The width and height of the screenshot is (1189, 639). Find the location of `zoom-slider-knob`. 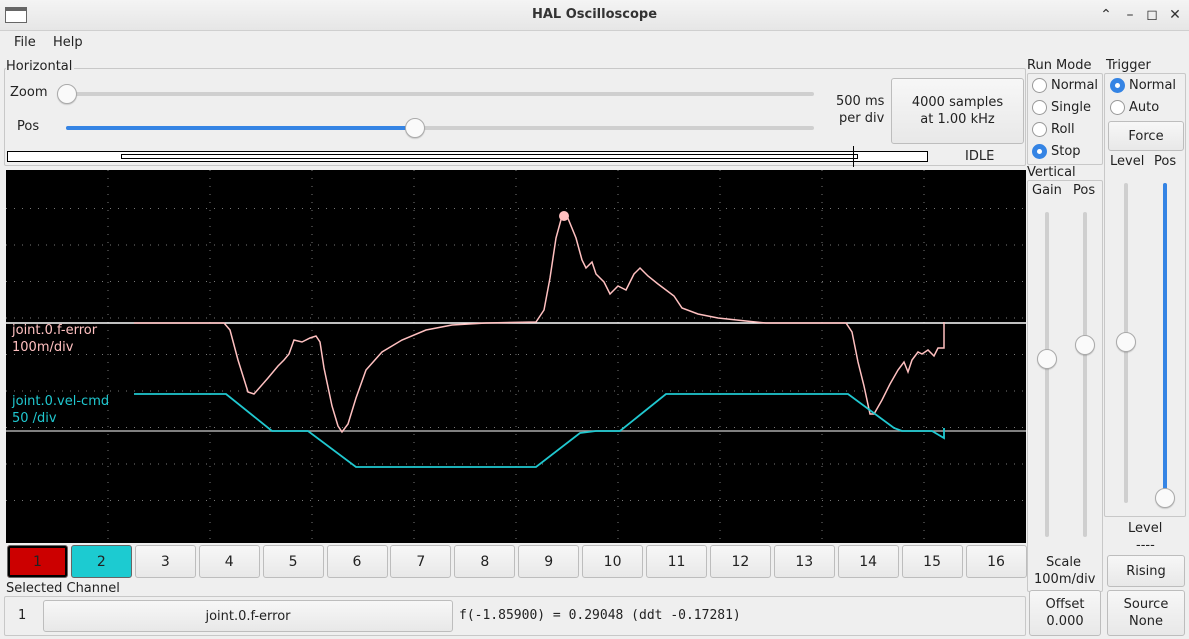

zoom-slider-knob is located at coordinates (67, 94).